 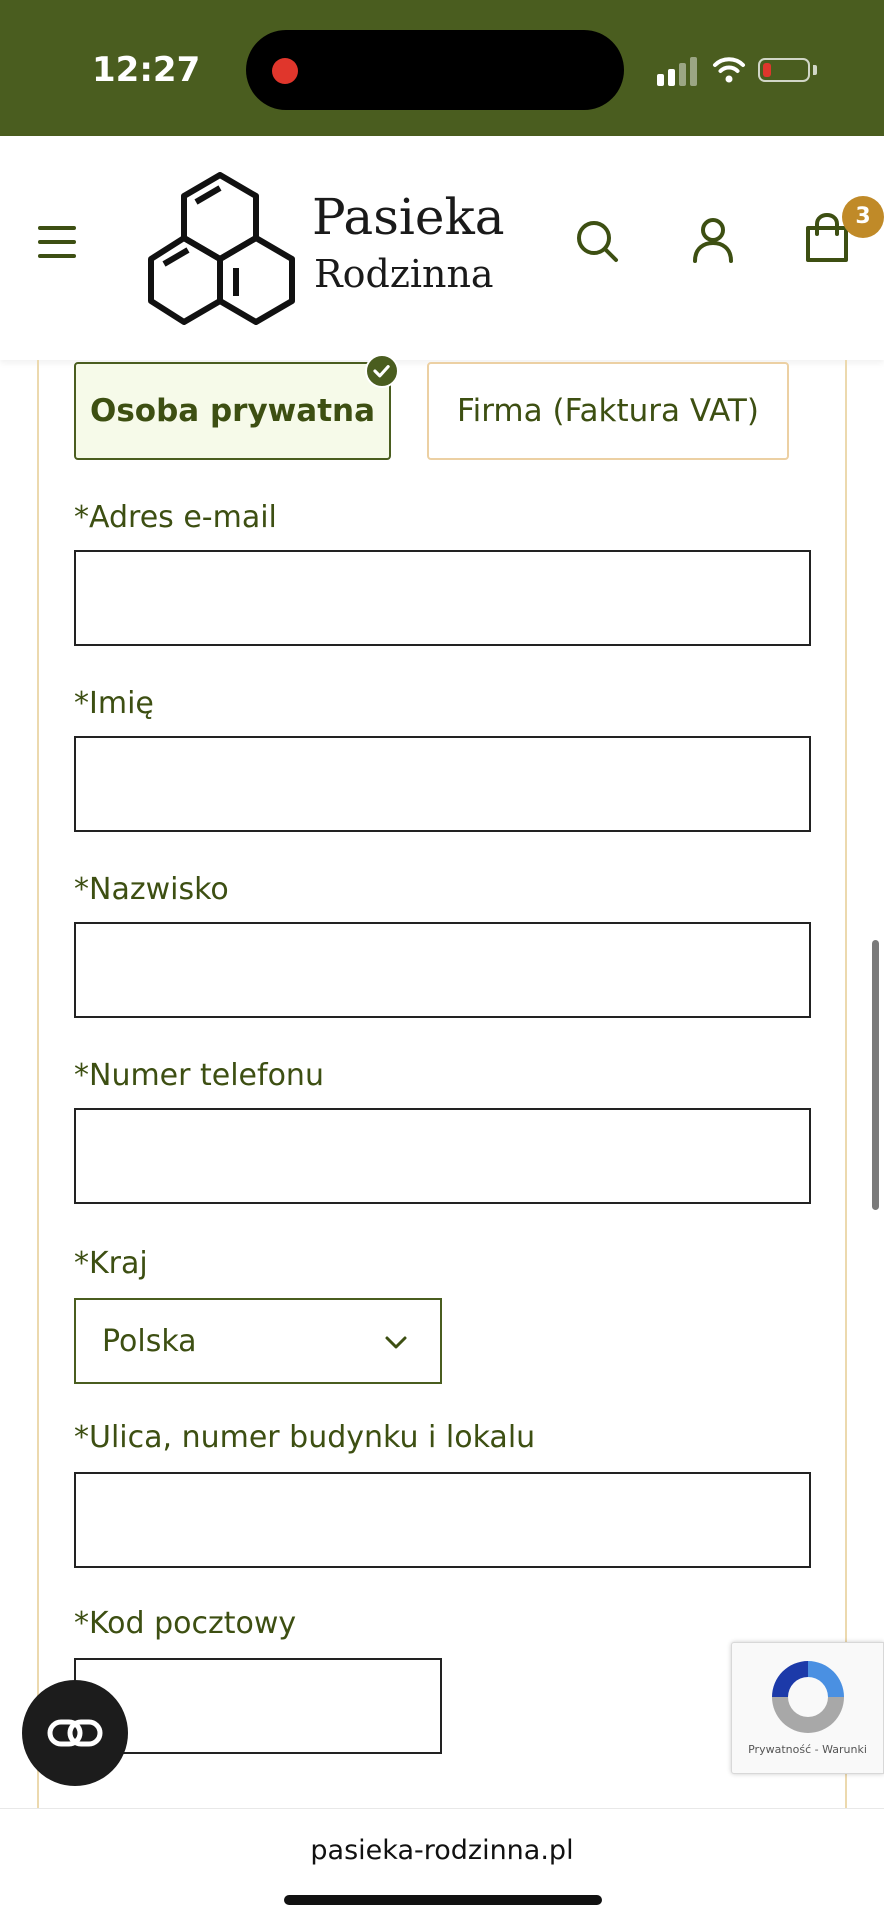 I want to click on floating-chat-button, so click(x=75, y=1733).